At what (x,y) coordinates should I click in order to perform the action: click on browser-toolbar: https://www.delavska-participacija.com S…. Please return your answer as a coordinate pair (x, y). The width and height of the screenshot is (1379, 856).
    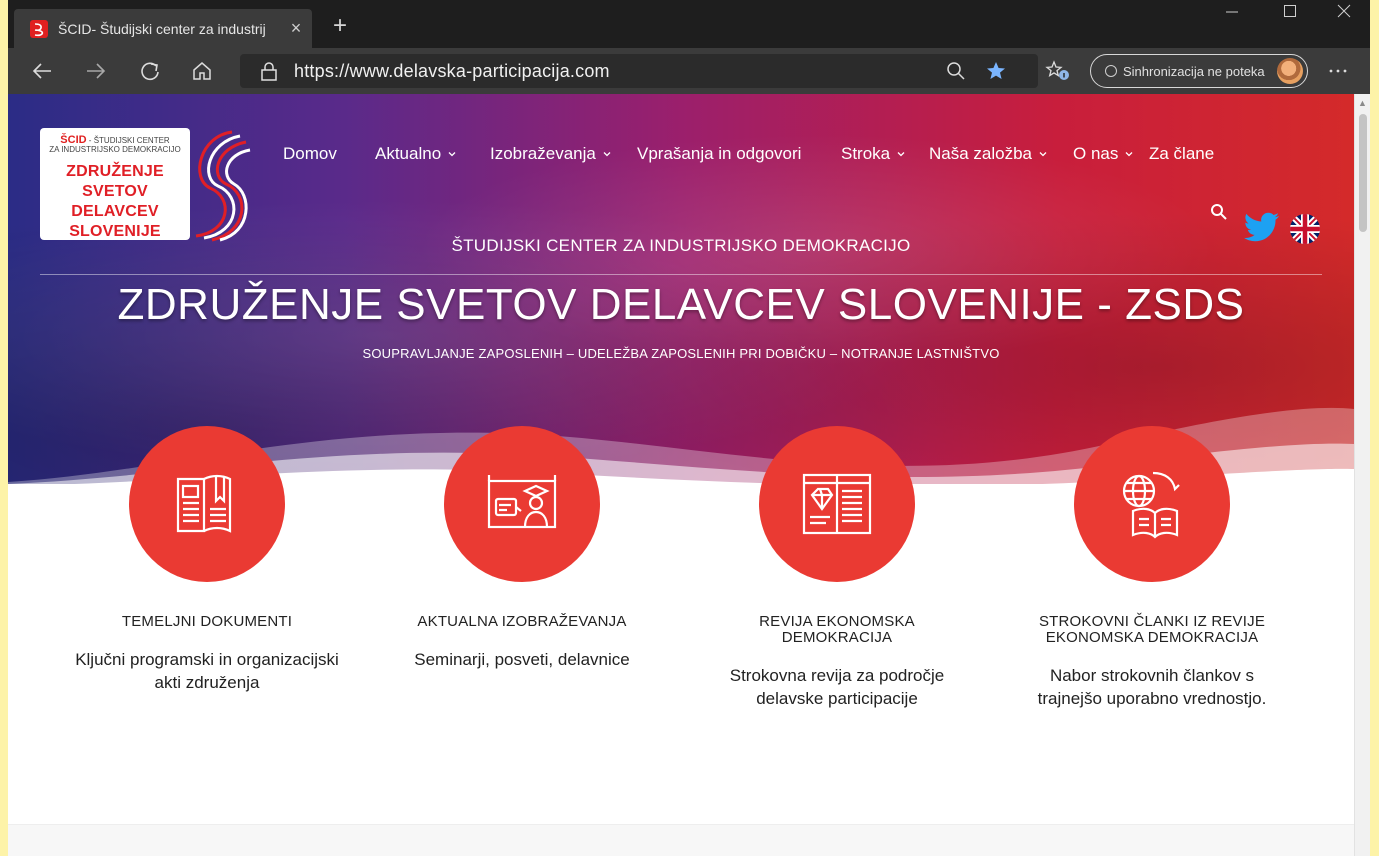
    Looking at the image, I should click on (689, 71).